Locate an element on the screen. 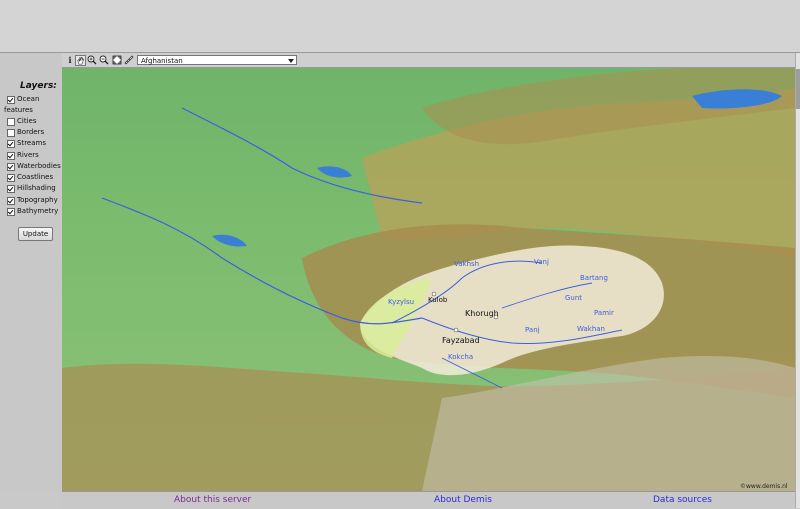 The image size is (800, 509). update-button: Update is located at coordinates (35, 234).